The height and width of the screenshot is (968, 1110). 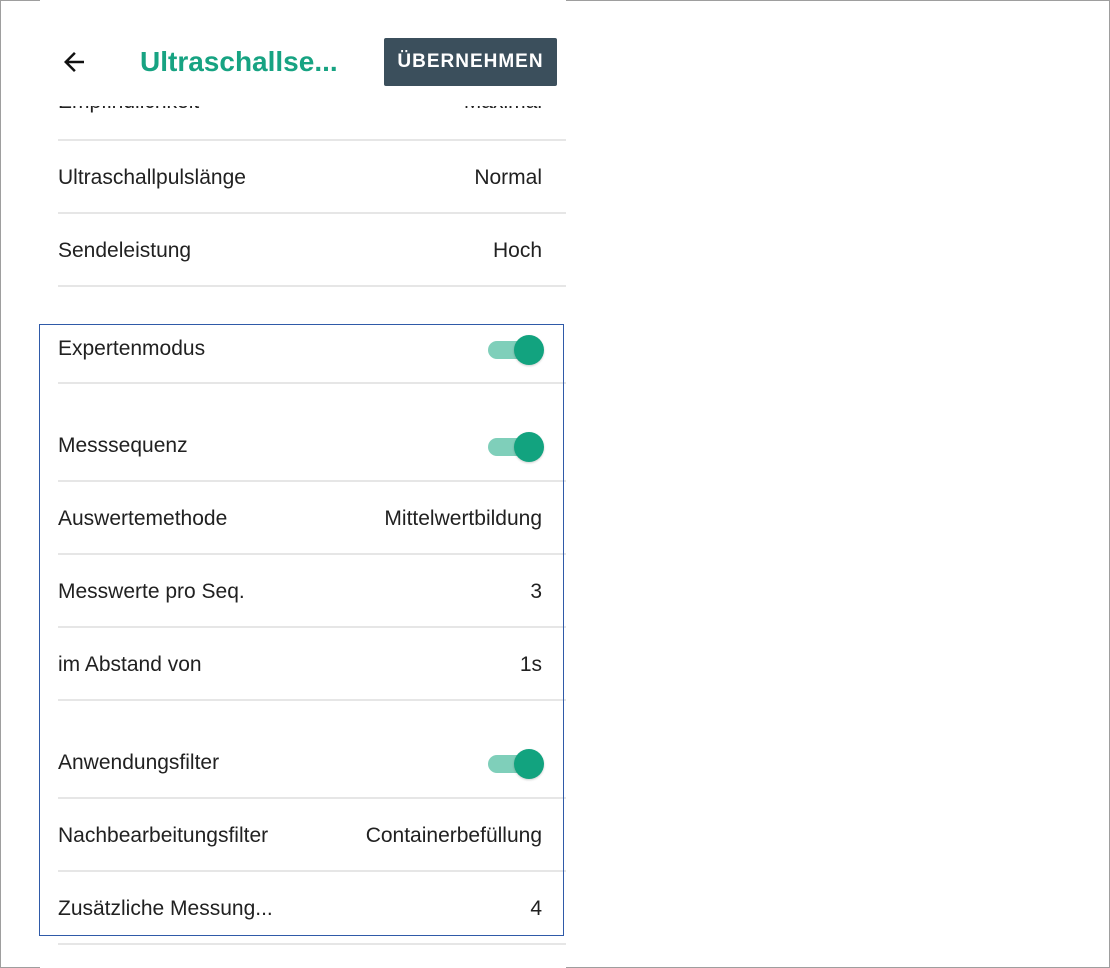 I want to click on app-filter-toggle, so click(x=516, y=763).